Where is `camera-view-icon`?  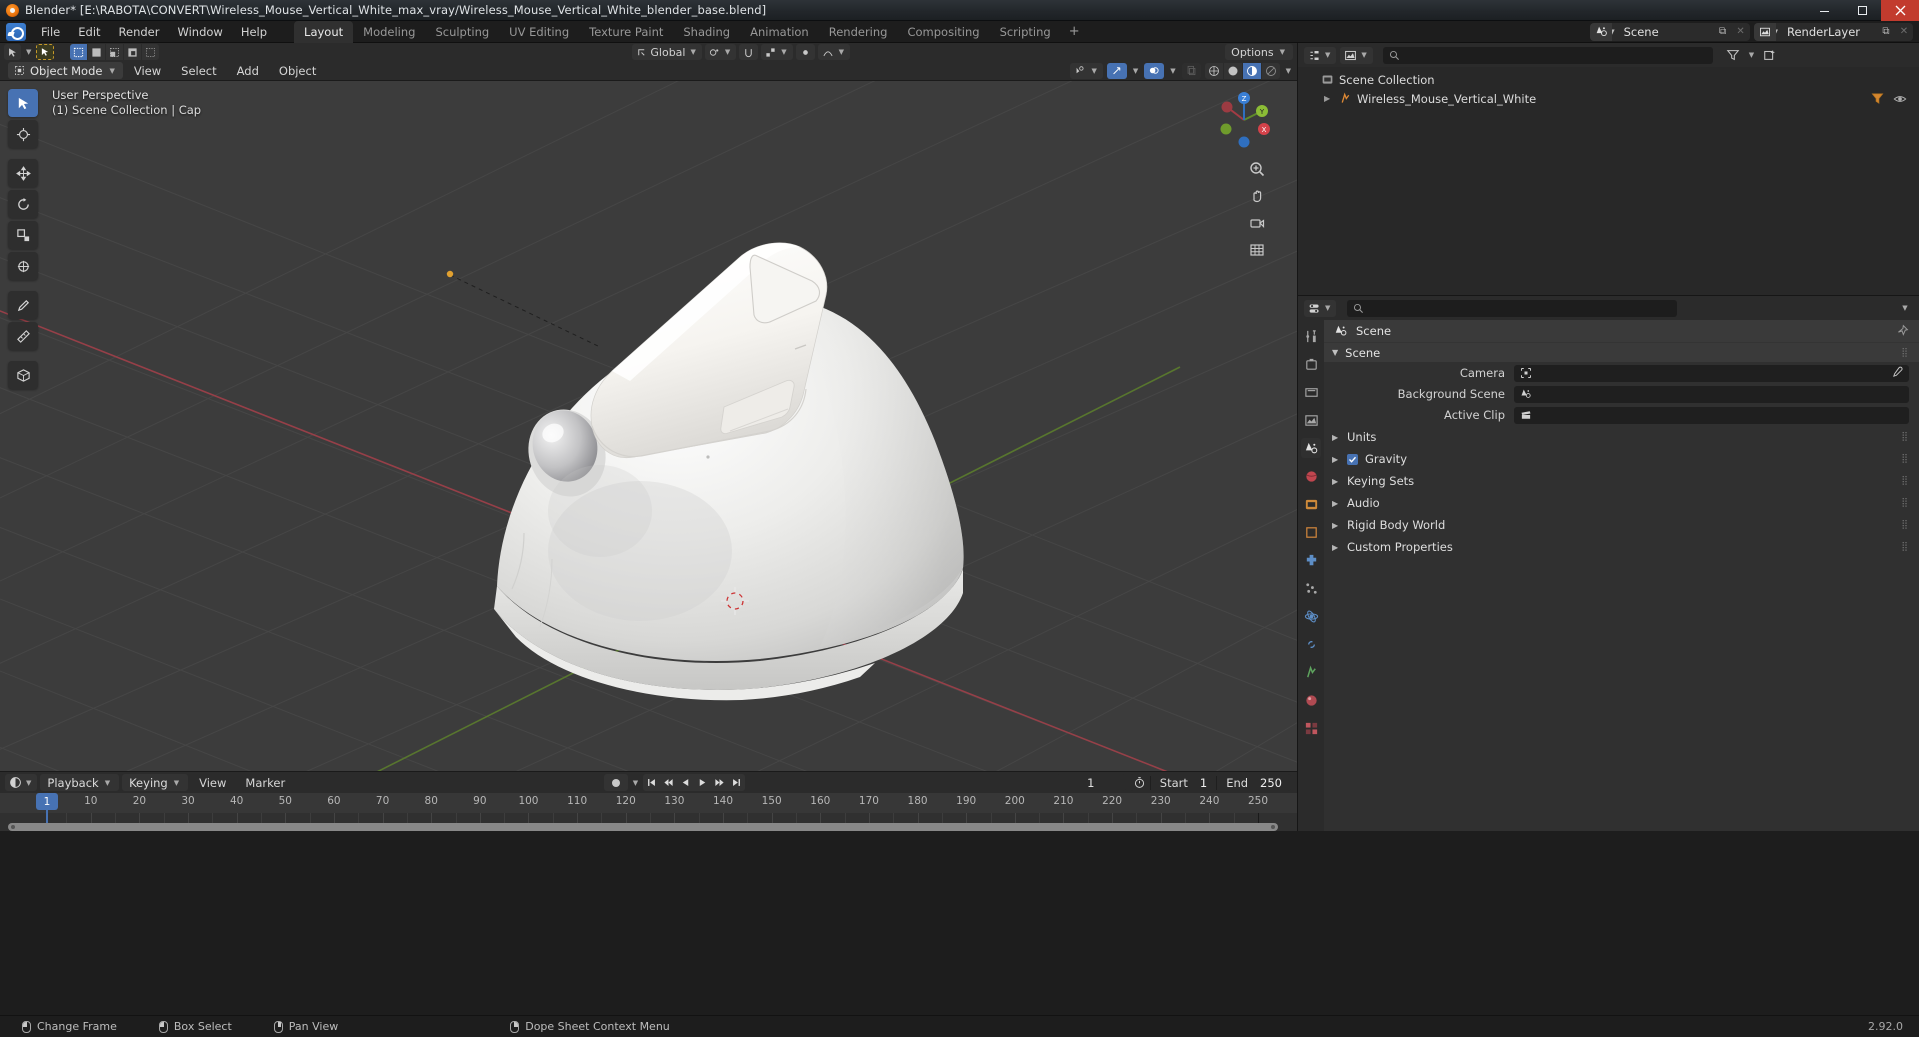
camera-view-icon is located at coordinates (1257, 223).